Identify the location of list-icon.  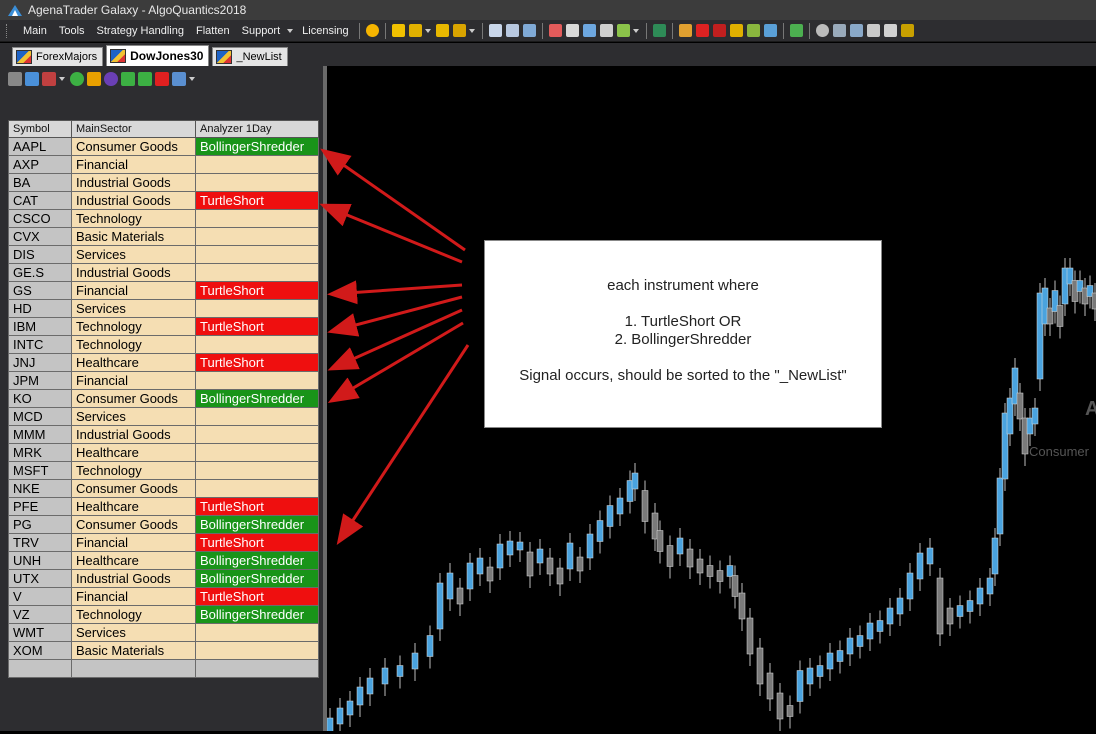
(606, 30).